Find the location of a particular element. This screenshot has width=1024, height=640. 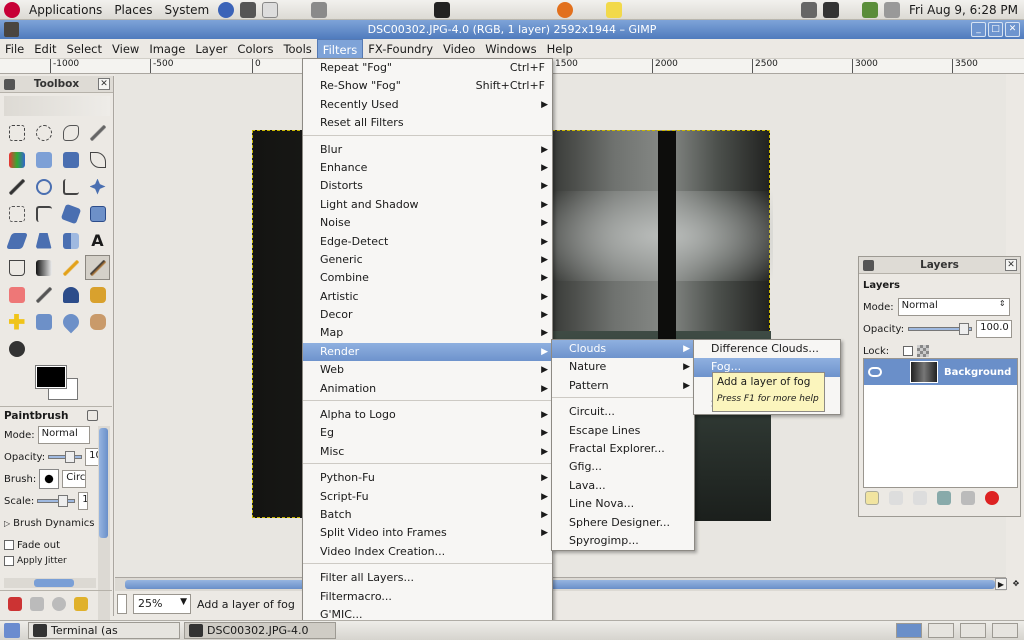

layer-opacity-slider is located at coordinates (940, 329).